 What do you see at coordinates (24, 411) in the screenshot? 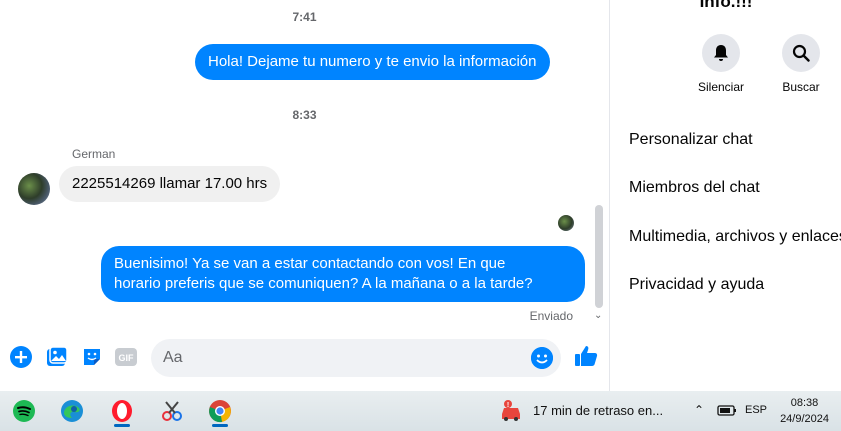
I see `spotify-icon` at bounding box center [24, 411].